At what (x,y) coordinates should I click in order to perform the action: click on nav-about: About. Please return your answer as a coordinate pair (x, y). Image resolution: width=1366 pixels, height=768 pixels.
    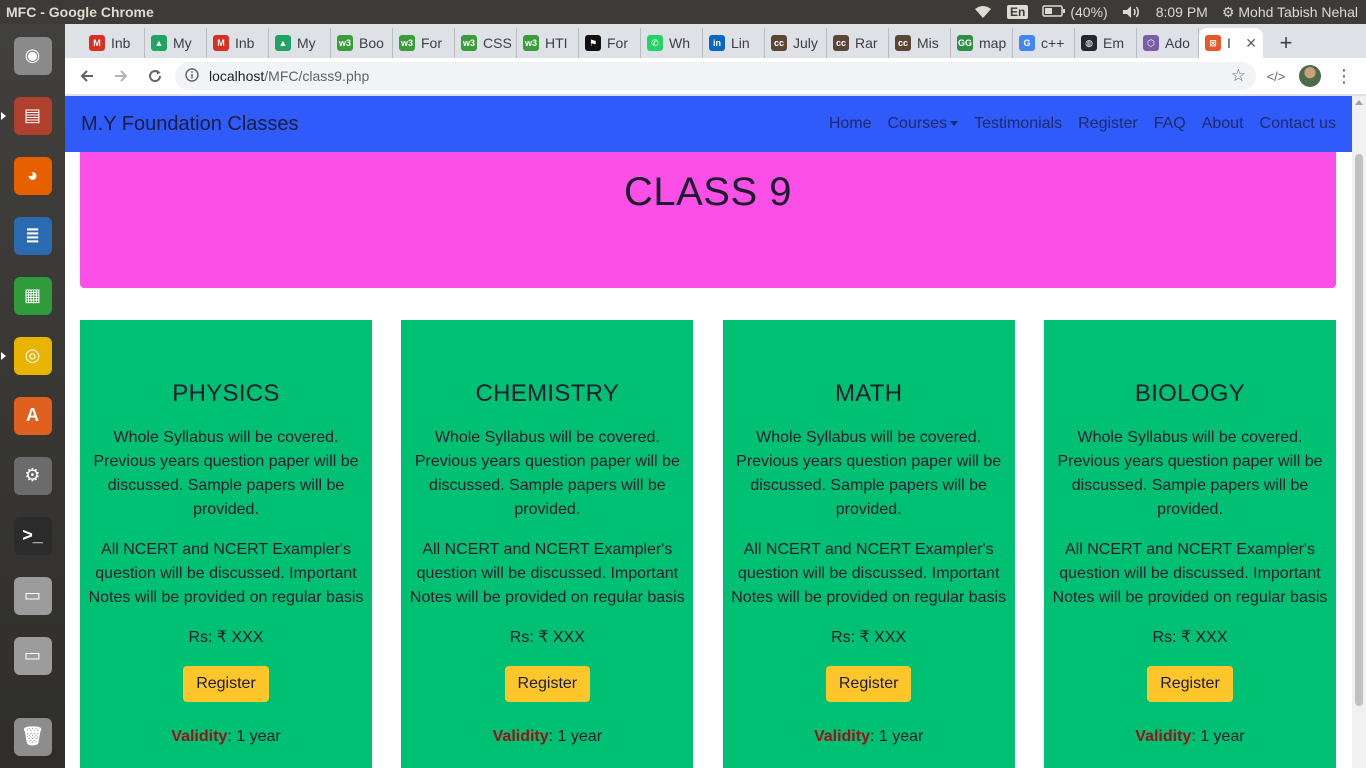
    Looking at the image, I should click on (1223, 124).